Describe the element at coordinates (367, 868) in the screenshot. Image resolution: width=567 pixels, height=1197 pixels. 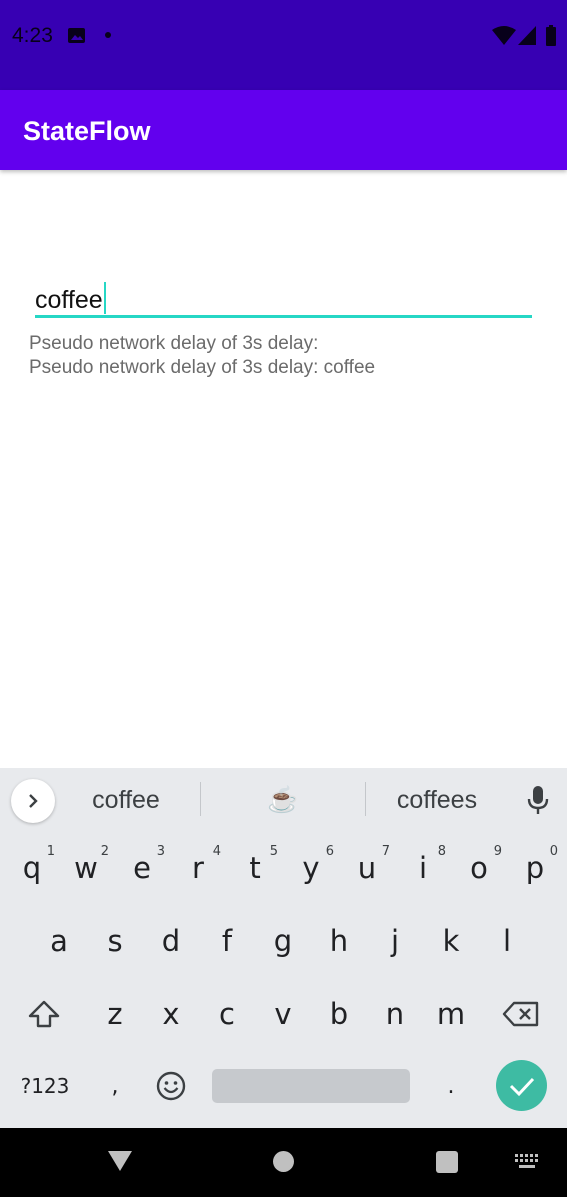
I see `key-u: u7` at that location.